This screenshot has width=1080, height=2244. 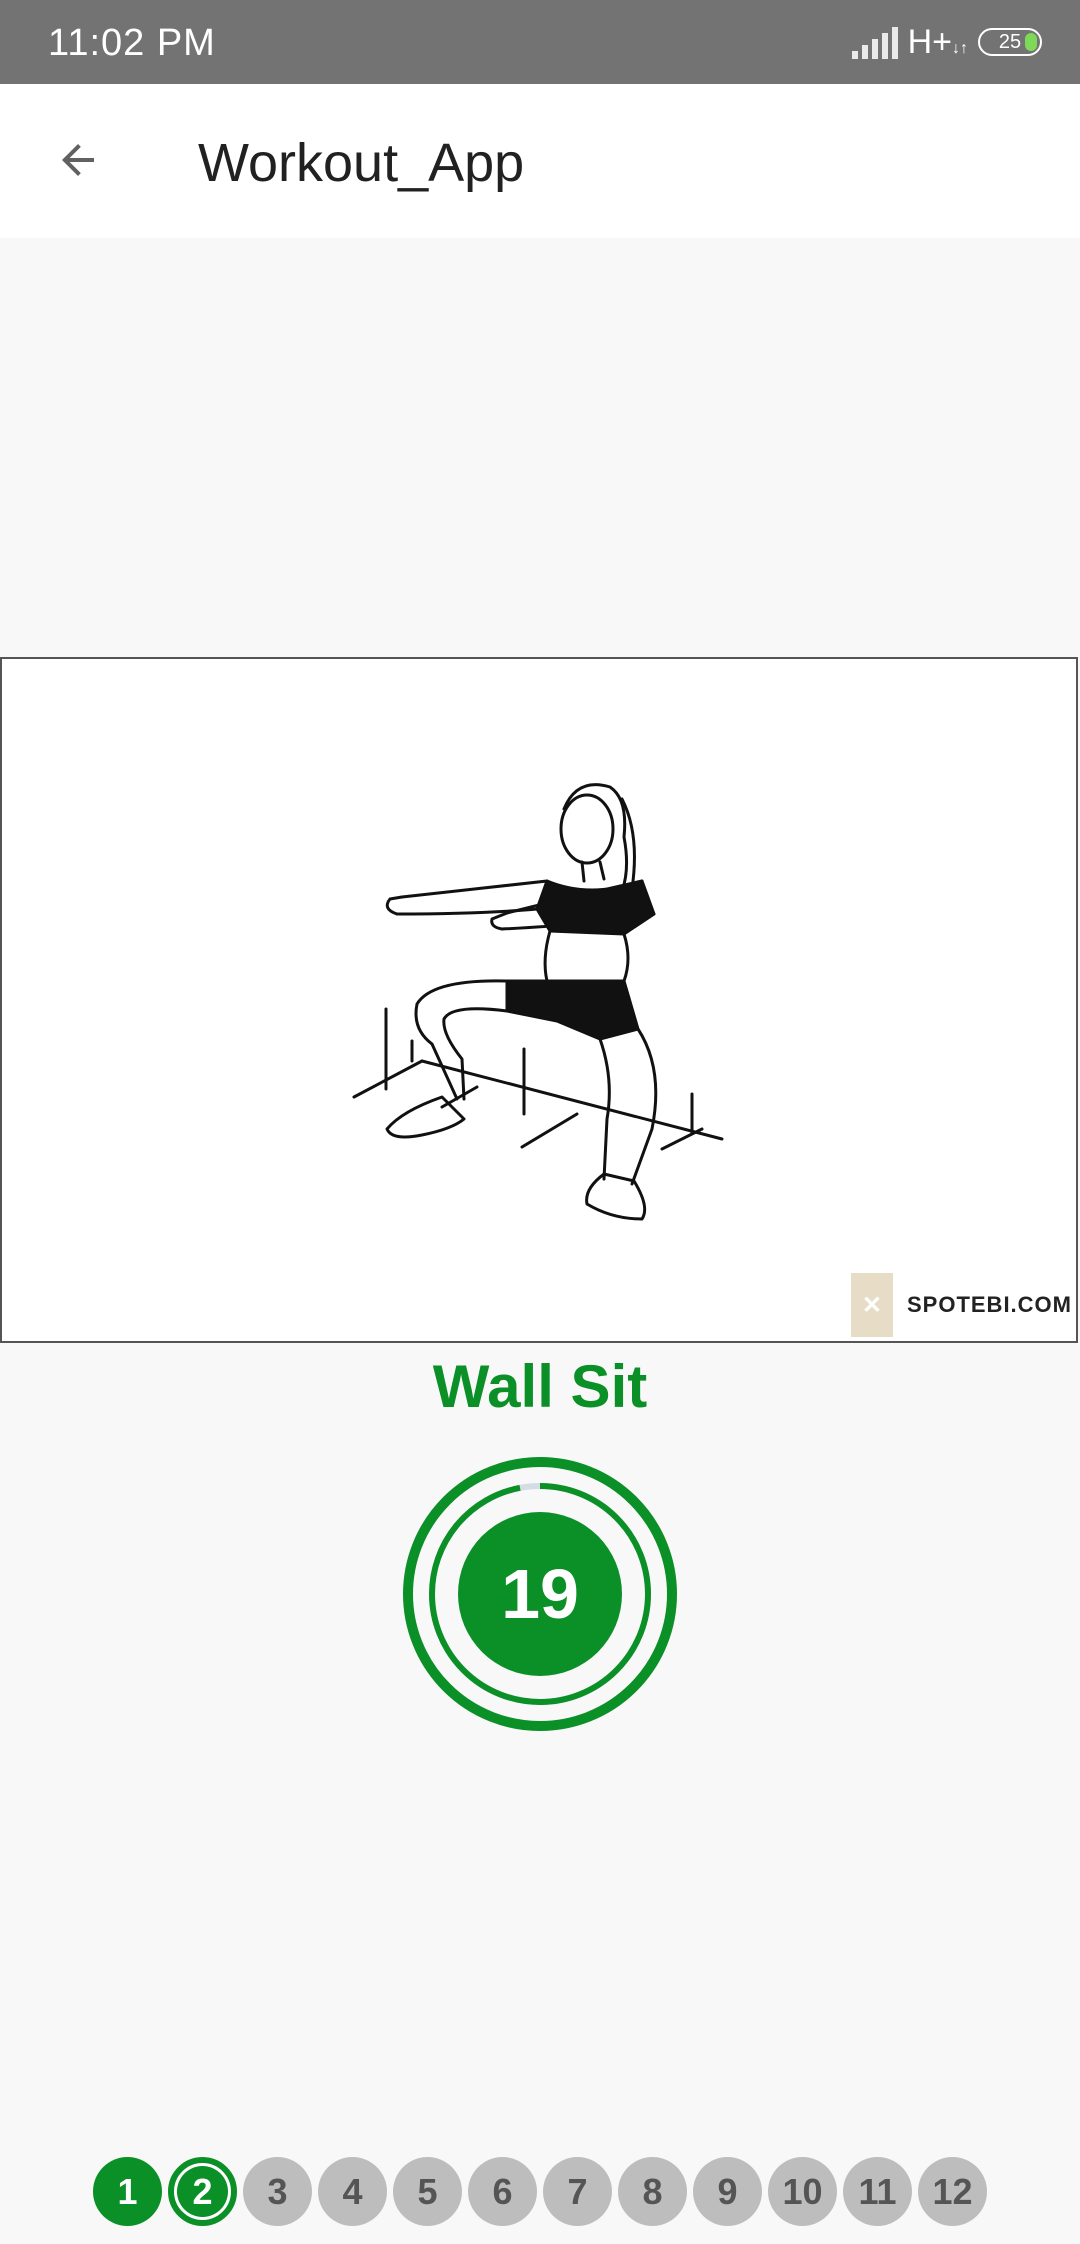 I want to click on watermark: ✕ SPOTEBI.COM, so click(x=961, y=1305).